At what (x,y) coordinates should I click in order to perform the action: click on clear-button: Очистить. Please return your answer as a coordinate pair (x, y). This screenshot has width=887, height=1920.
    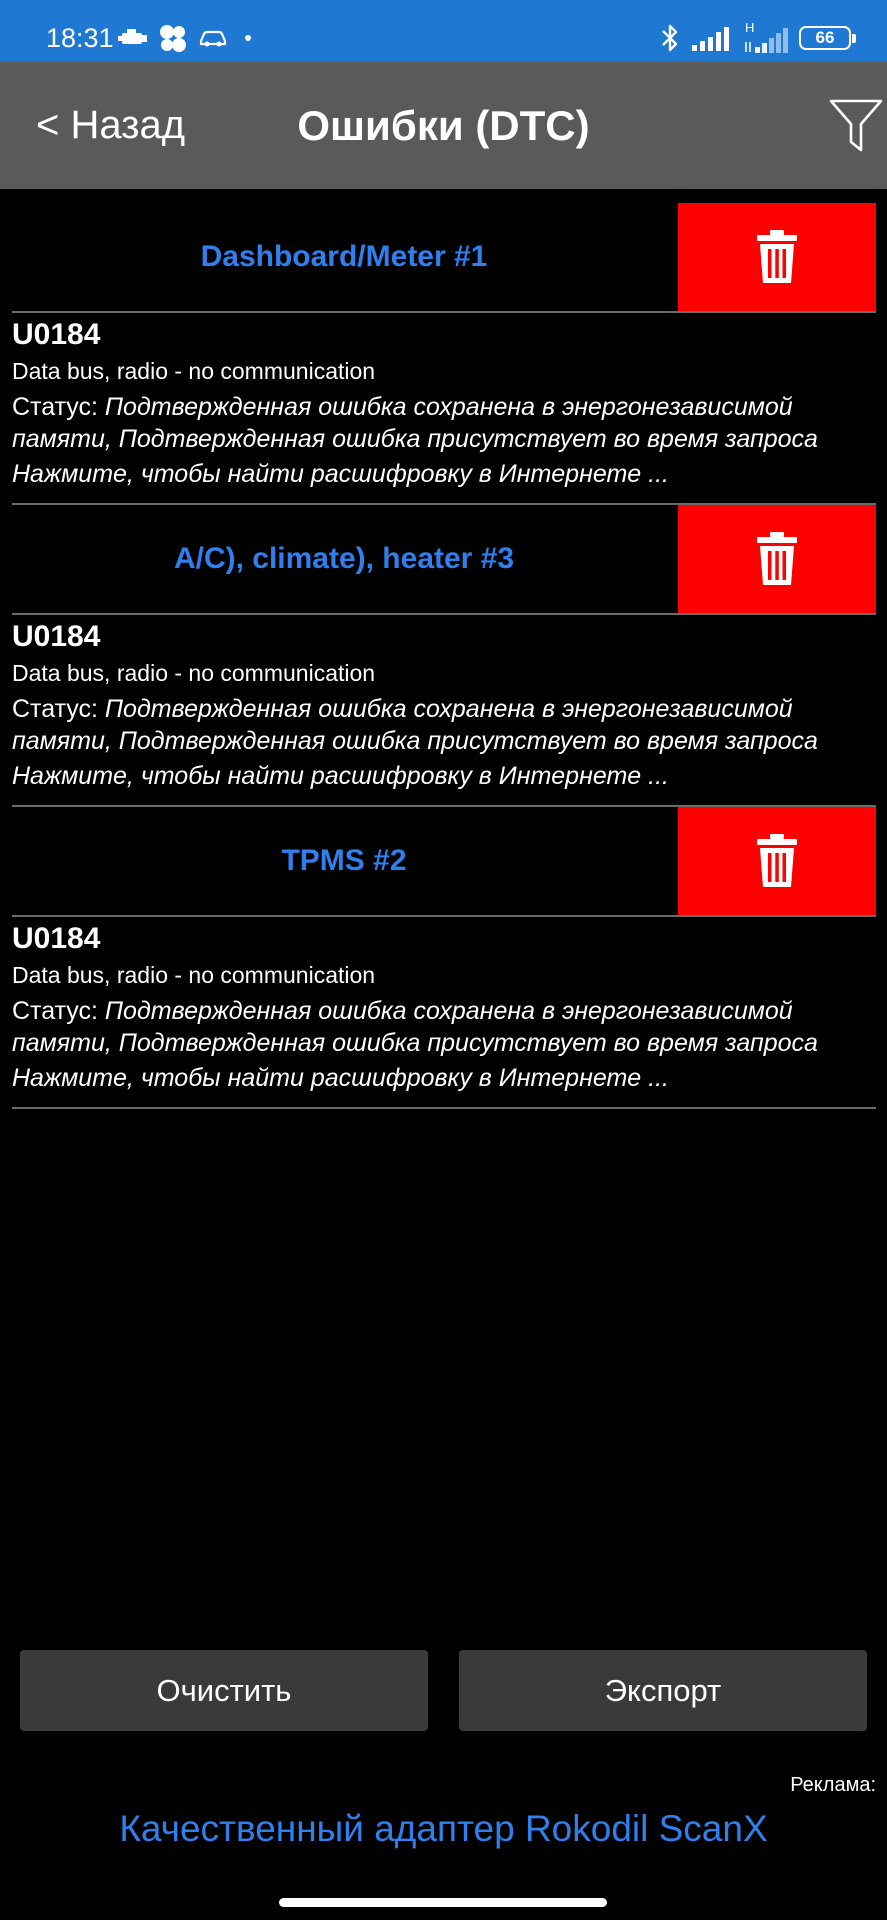
    Looking at the image, I should click on (224, 1690).